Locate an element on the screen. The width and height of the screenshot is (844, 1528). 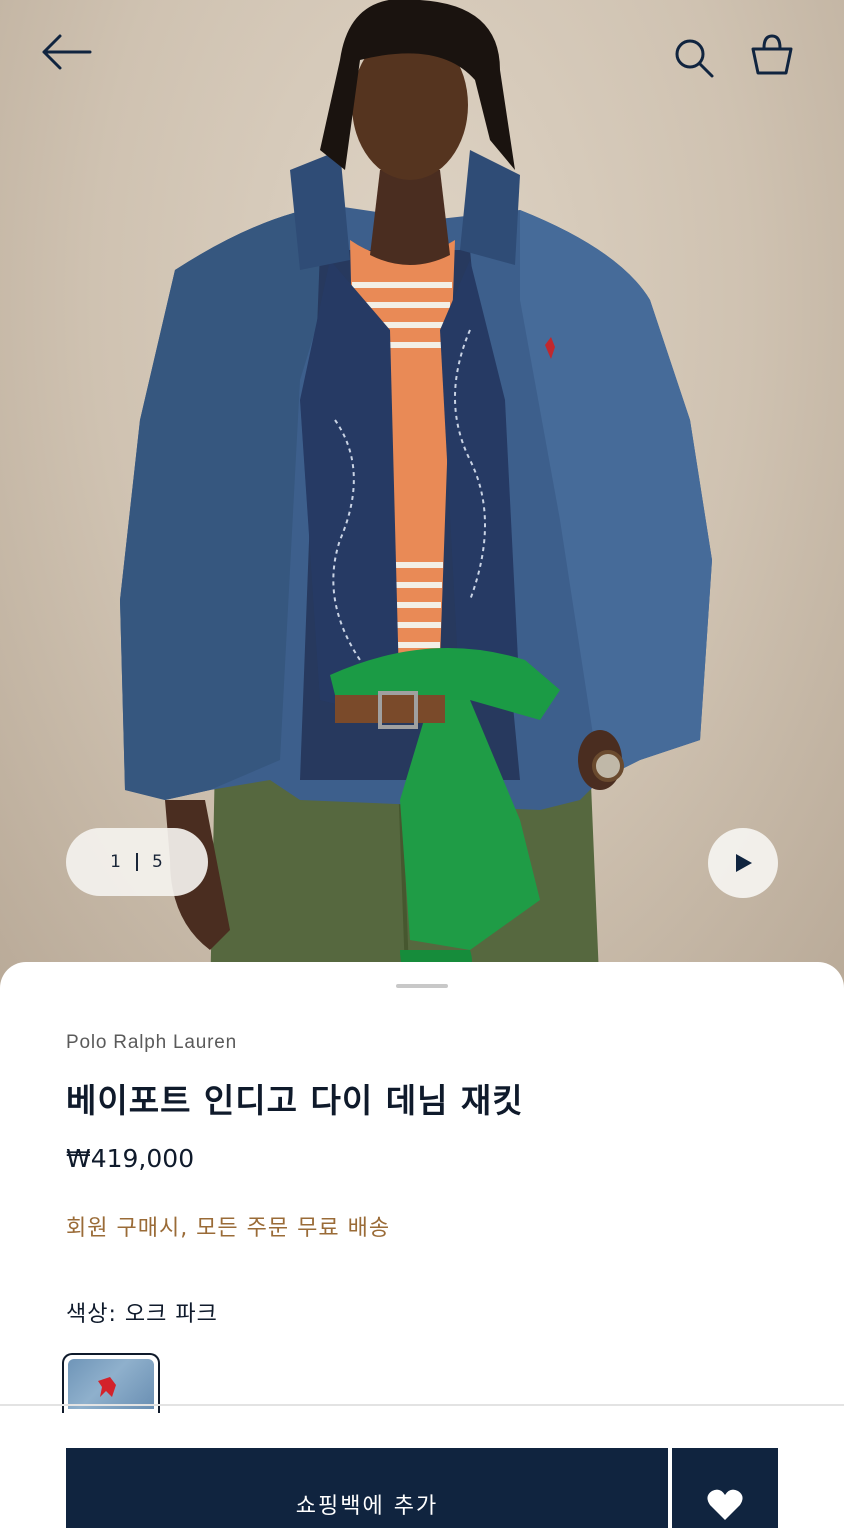
heart-icon is located at coordinates (725, 1504).